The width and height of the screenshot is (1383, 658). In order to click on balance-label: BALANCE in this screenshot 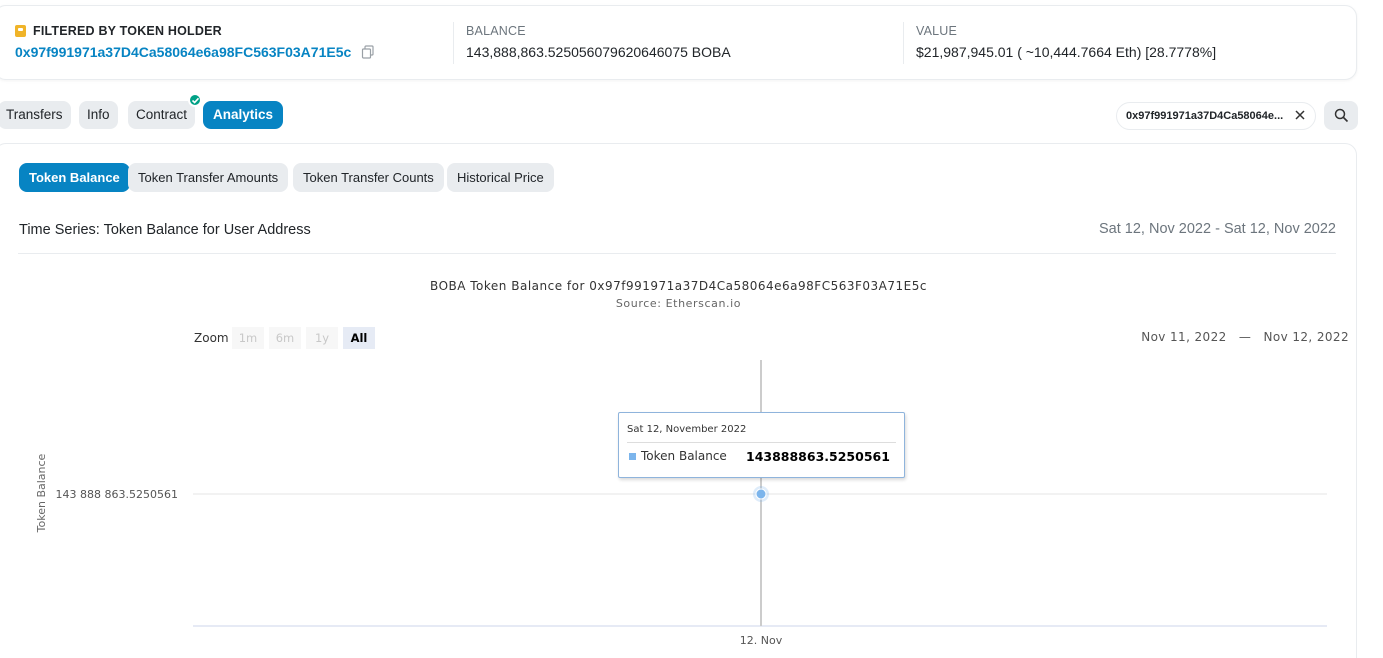, I will do `click(496, 31)`.